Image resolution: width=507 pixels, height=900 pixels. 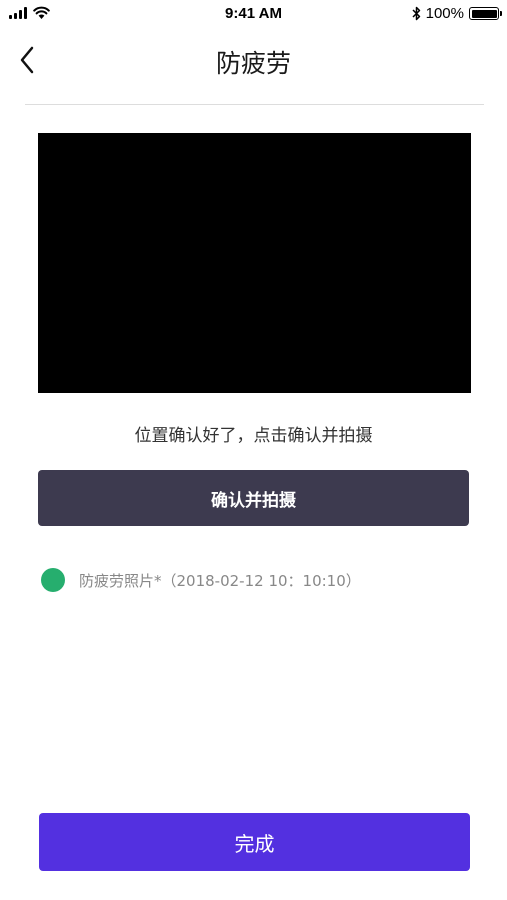 What do you see at coordinates (220, 580) in the screenshot?
I see `photo-record-label: 防疲劳照片*（2018-02-12 10：10:10）` at bounding box center [220, 580].